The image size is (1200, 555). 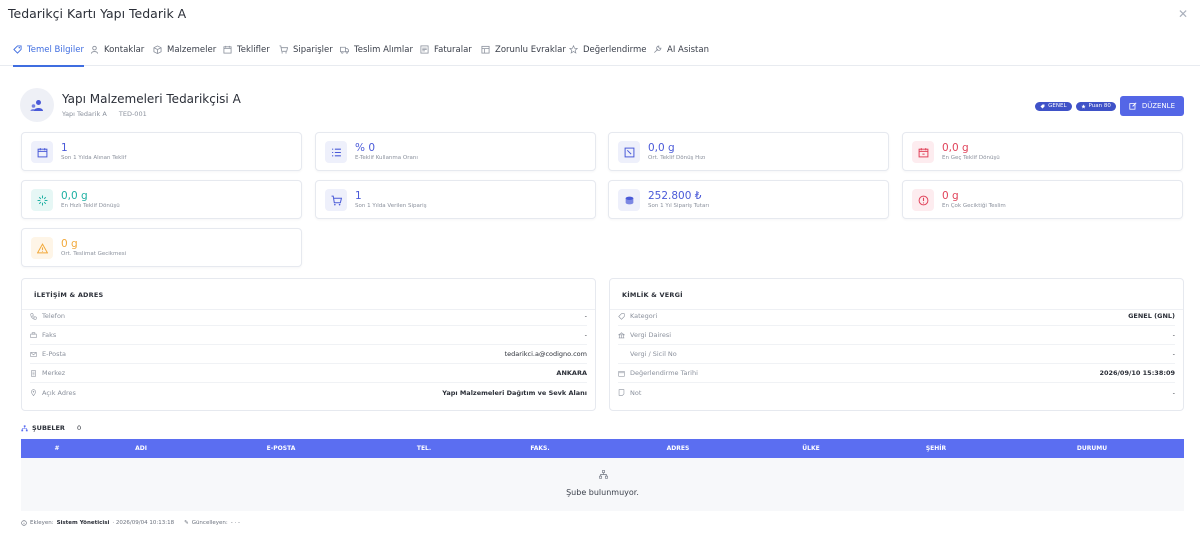 I want to click on tab-teslim-alimlar: Teslim Alımlar, so click(x=376, y=49).